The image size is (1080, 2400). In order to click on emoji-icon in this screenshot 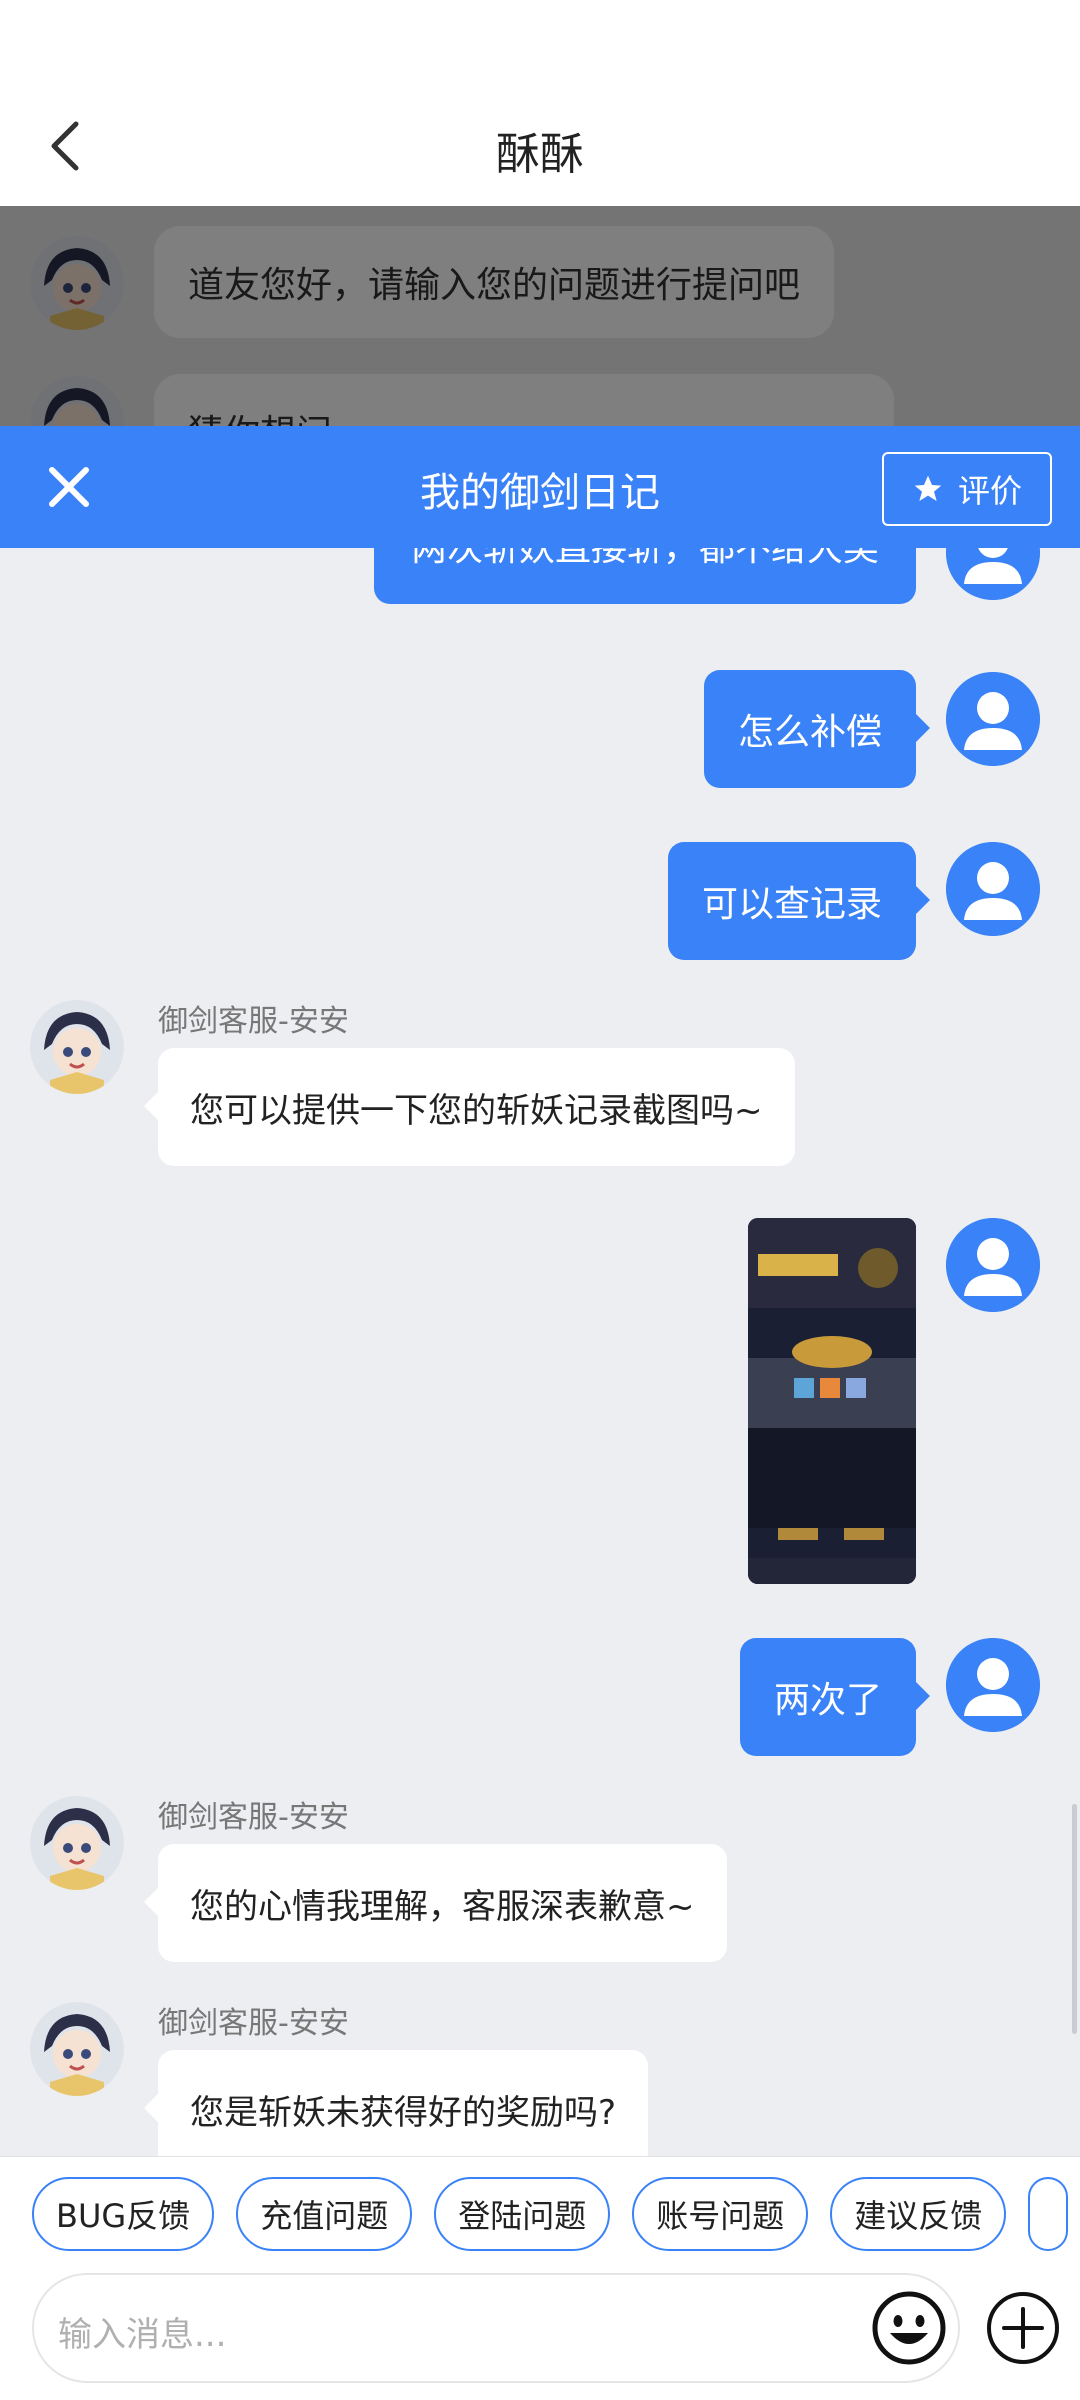, I will do `click(909, 2328)`.